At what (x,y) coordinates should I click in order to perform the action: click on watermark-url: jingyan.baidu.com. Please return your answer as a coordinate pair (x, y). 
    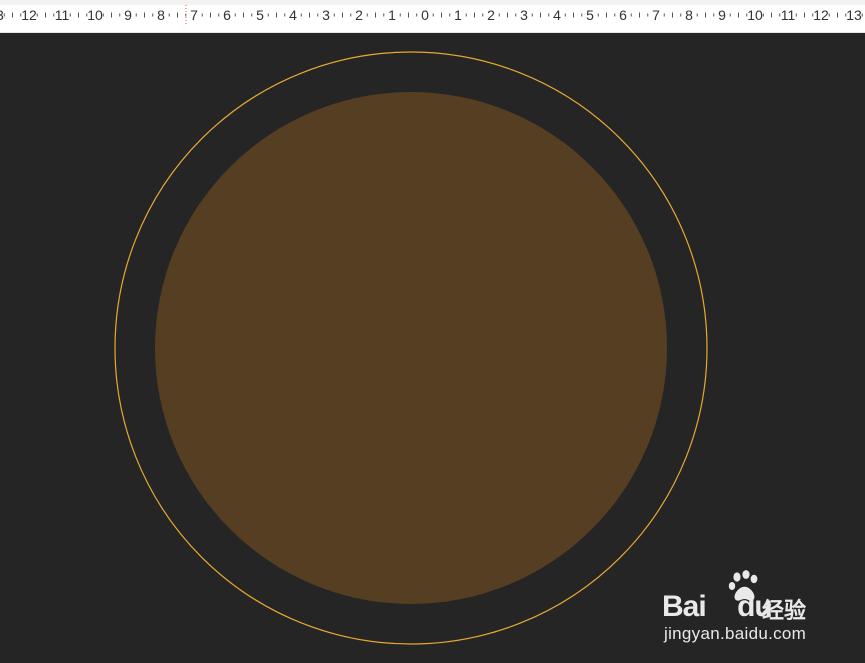
    Looking at the image, I should click on (735, 633).